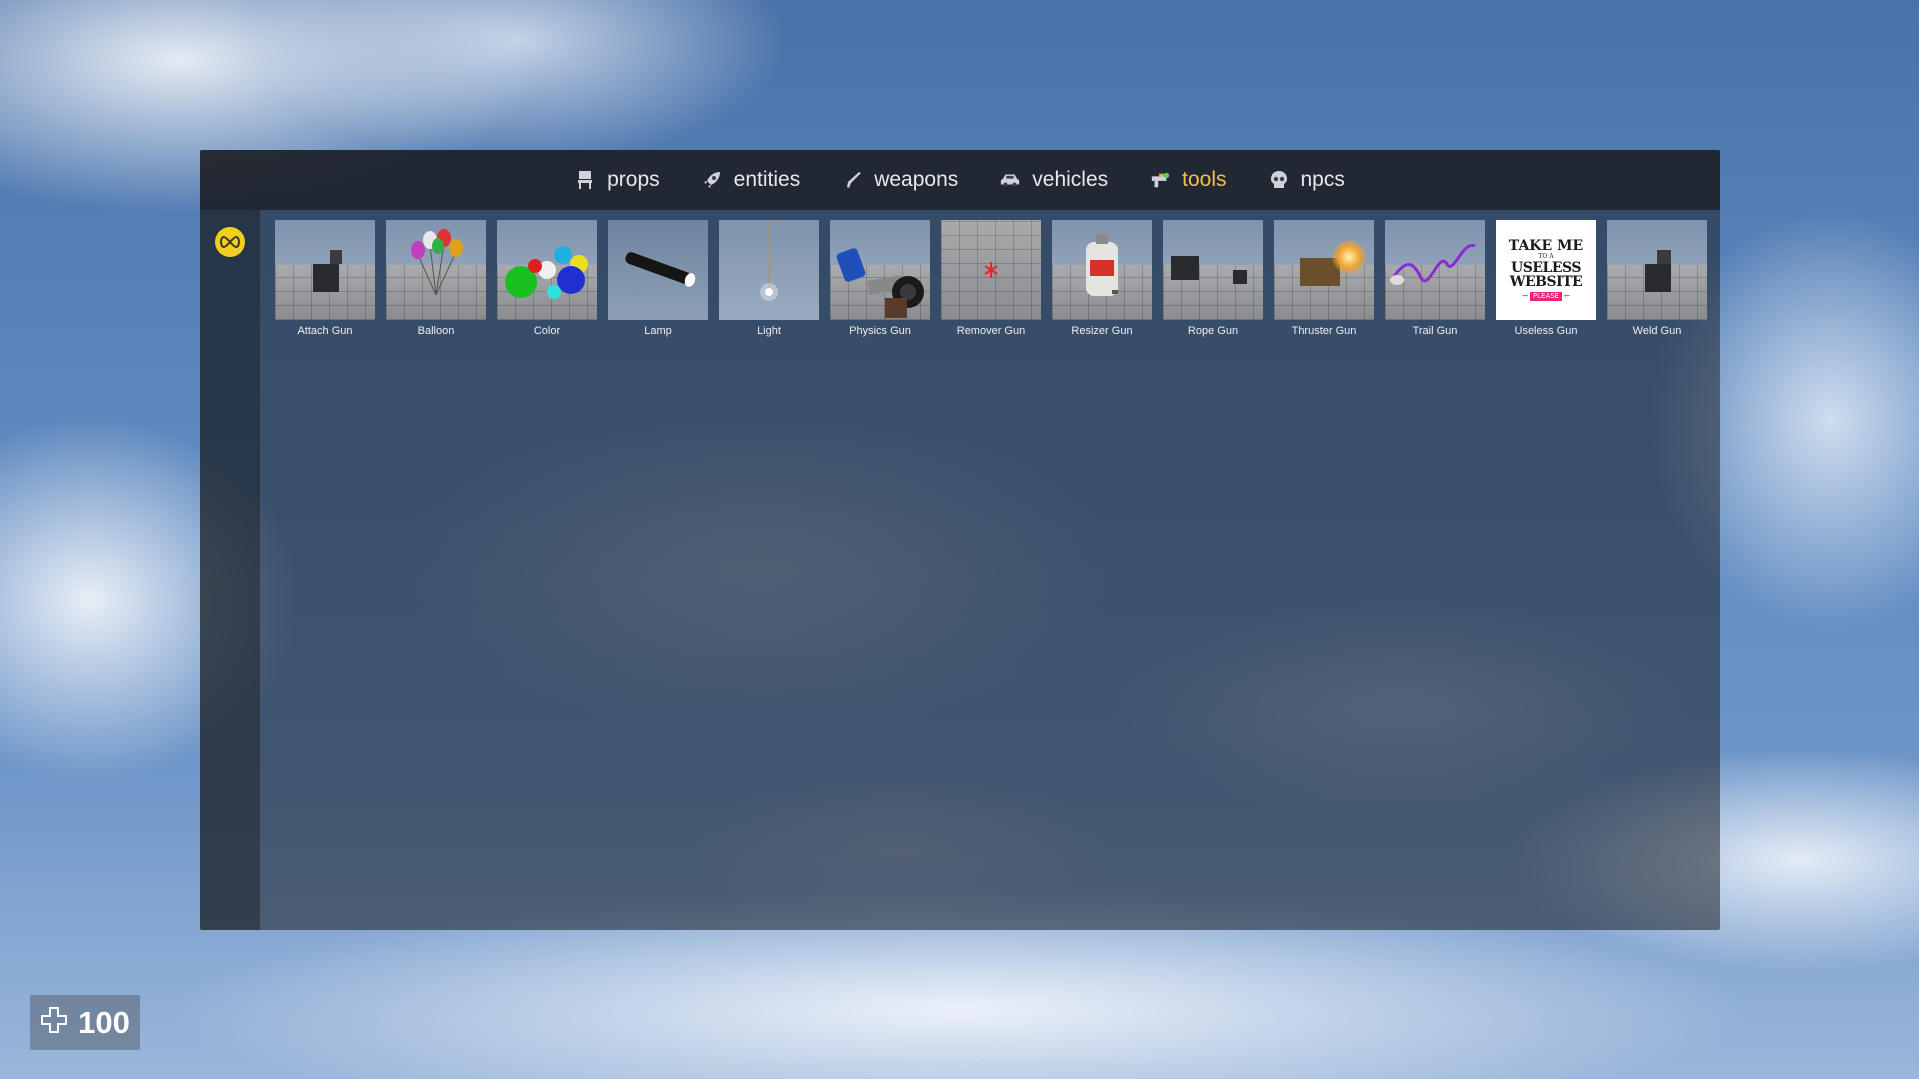 The height and width of the screenshot is (1079, 1919). What do you see at coordinates (1279, 180) in the screenshot?
I see `skull-icon` at bounding box center [1279, 180].